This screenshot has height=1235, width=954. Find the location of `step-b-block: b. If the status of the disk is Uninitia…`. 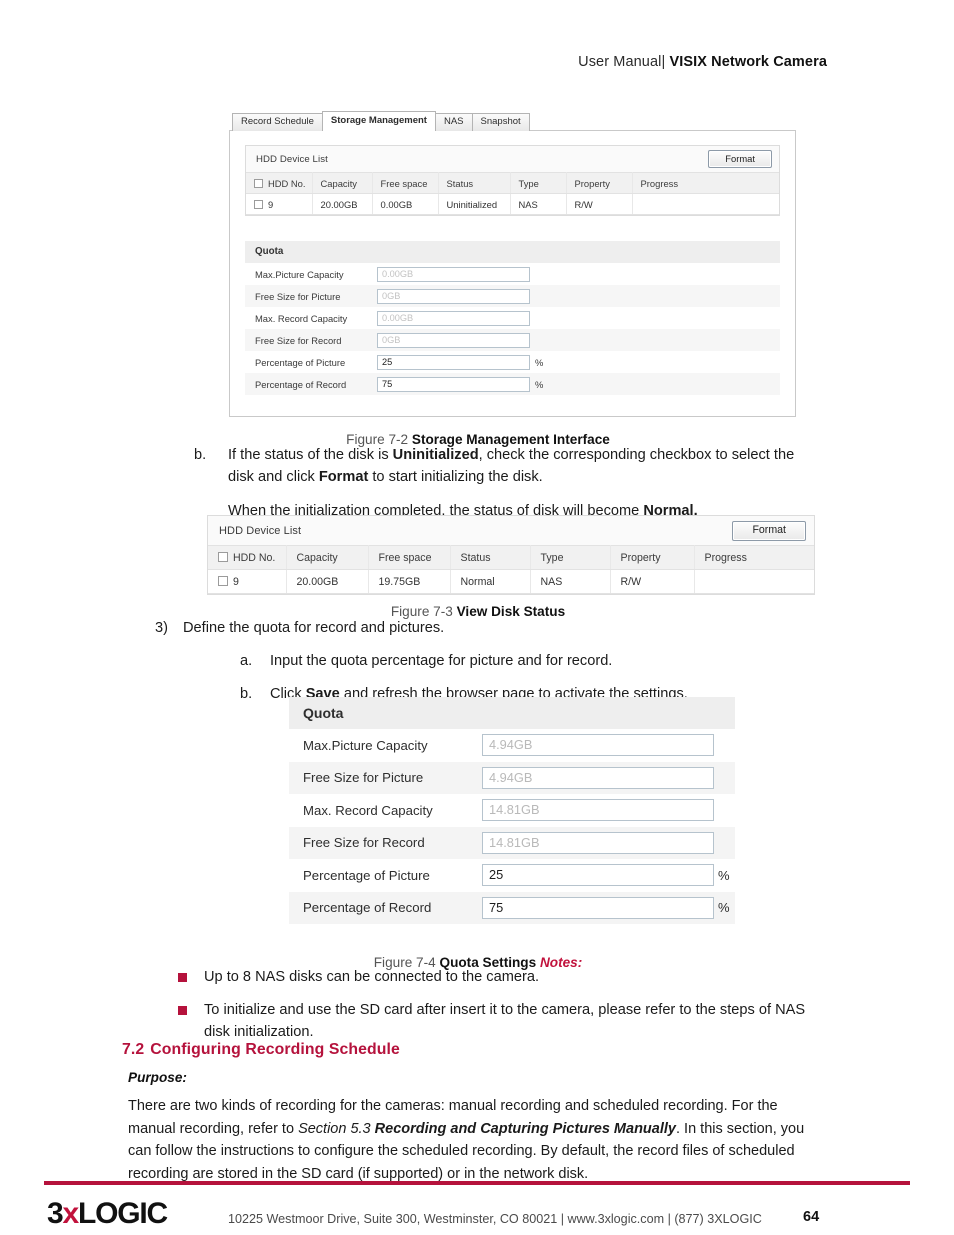

step-b-block: b. If the status of the disk is Uninitia… is located at coordinates (504, 483).